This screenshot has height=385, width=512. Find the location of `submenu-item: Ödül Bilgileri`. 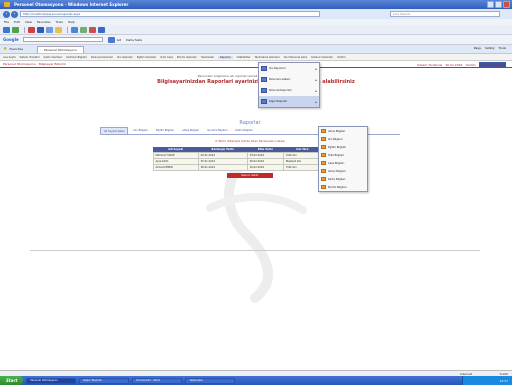

submenu-item: Ödül Bilgileri is located at coordinates (343, 155).